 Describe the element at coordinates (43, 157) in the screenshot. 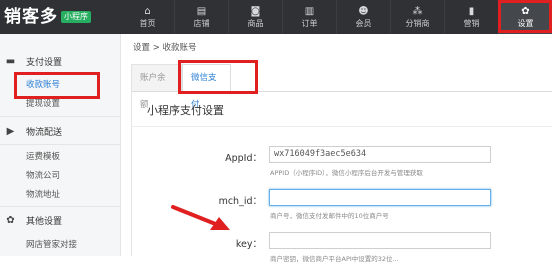

I see `sidebar-item-shipping-template: 运费模板` at that location.